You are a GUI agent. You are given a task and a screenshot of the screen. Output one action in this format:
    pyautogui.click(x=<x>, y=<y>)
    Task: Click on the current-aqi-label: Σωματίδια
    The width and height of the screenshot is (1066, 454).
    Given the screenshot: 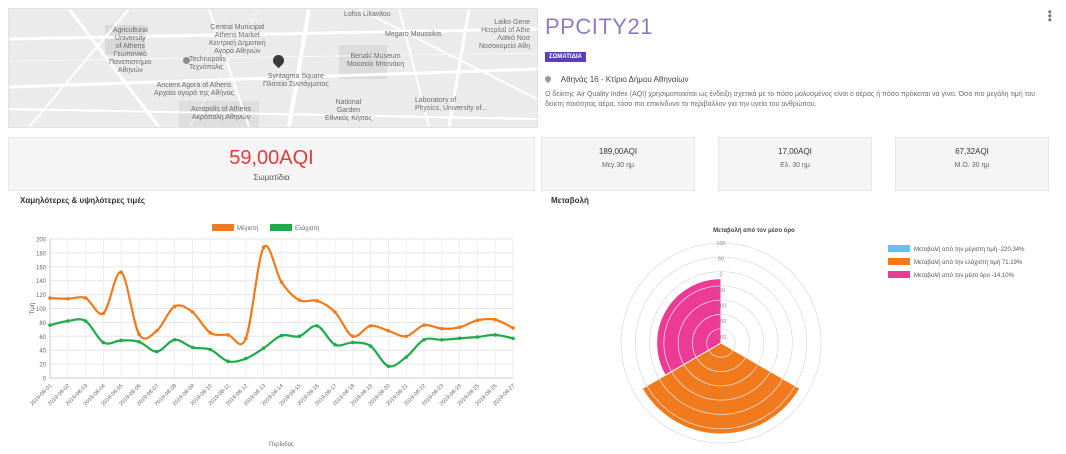 What is the action you would take?
    pyautogui.click(x=271, y=177)
    